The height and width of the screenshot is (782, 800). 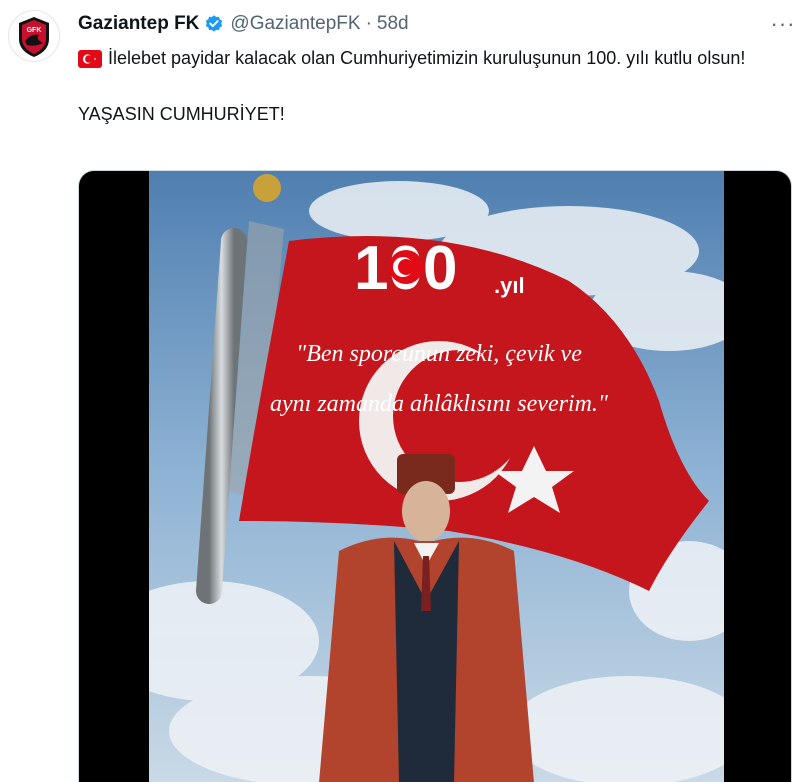 What do you see at coordinates (267, 188) in the screenshot?
I see `pole-finial` at bounding box center [267, 188].